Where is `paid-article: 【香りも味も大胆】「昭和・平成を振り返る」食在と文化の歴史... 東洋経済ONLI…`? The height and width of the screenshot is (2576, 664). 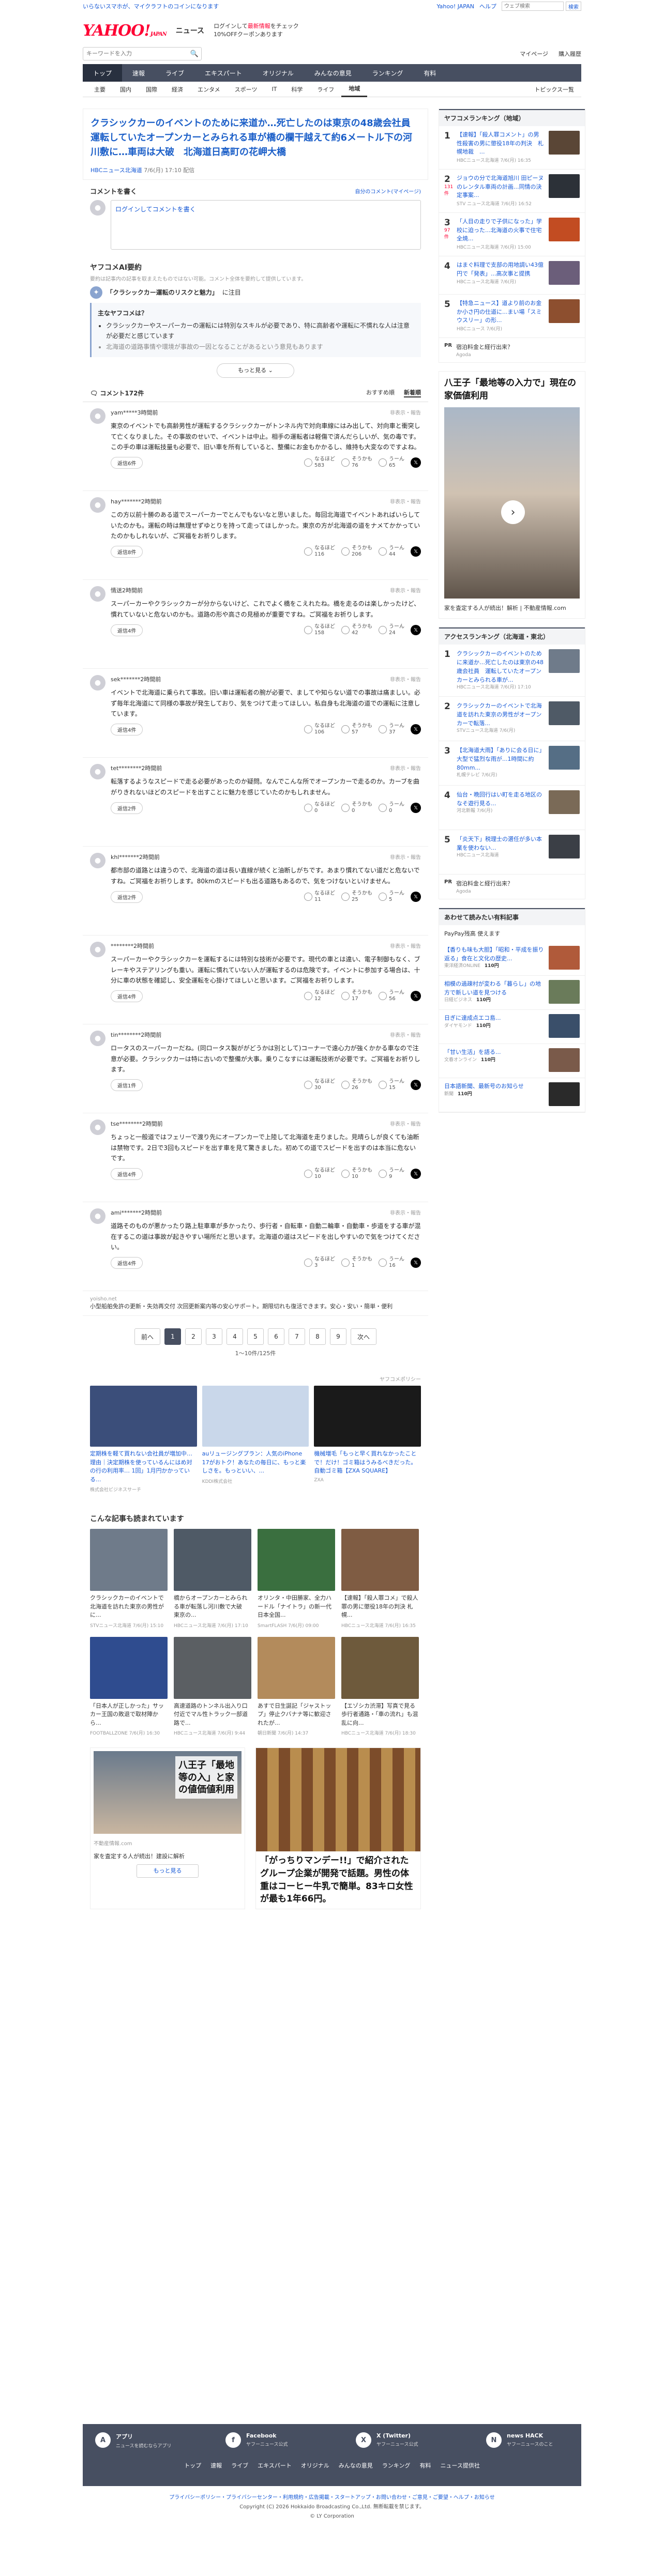
paid-article: 【香りも味も大胆】「昭和・平成を振り返る」食在と文化の歴史... 東洋経済ONLI… is located at coordinates (512, 959).